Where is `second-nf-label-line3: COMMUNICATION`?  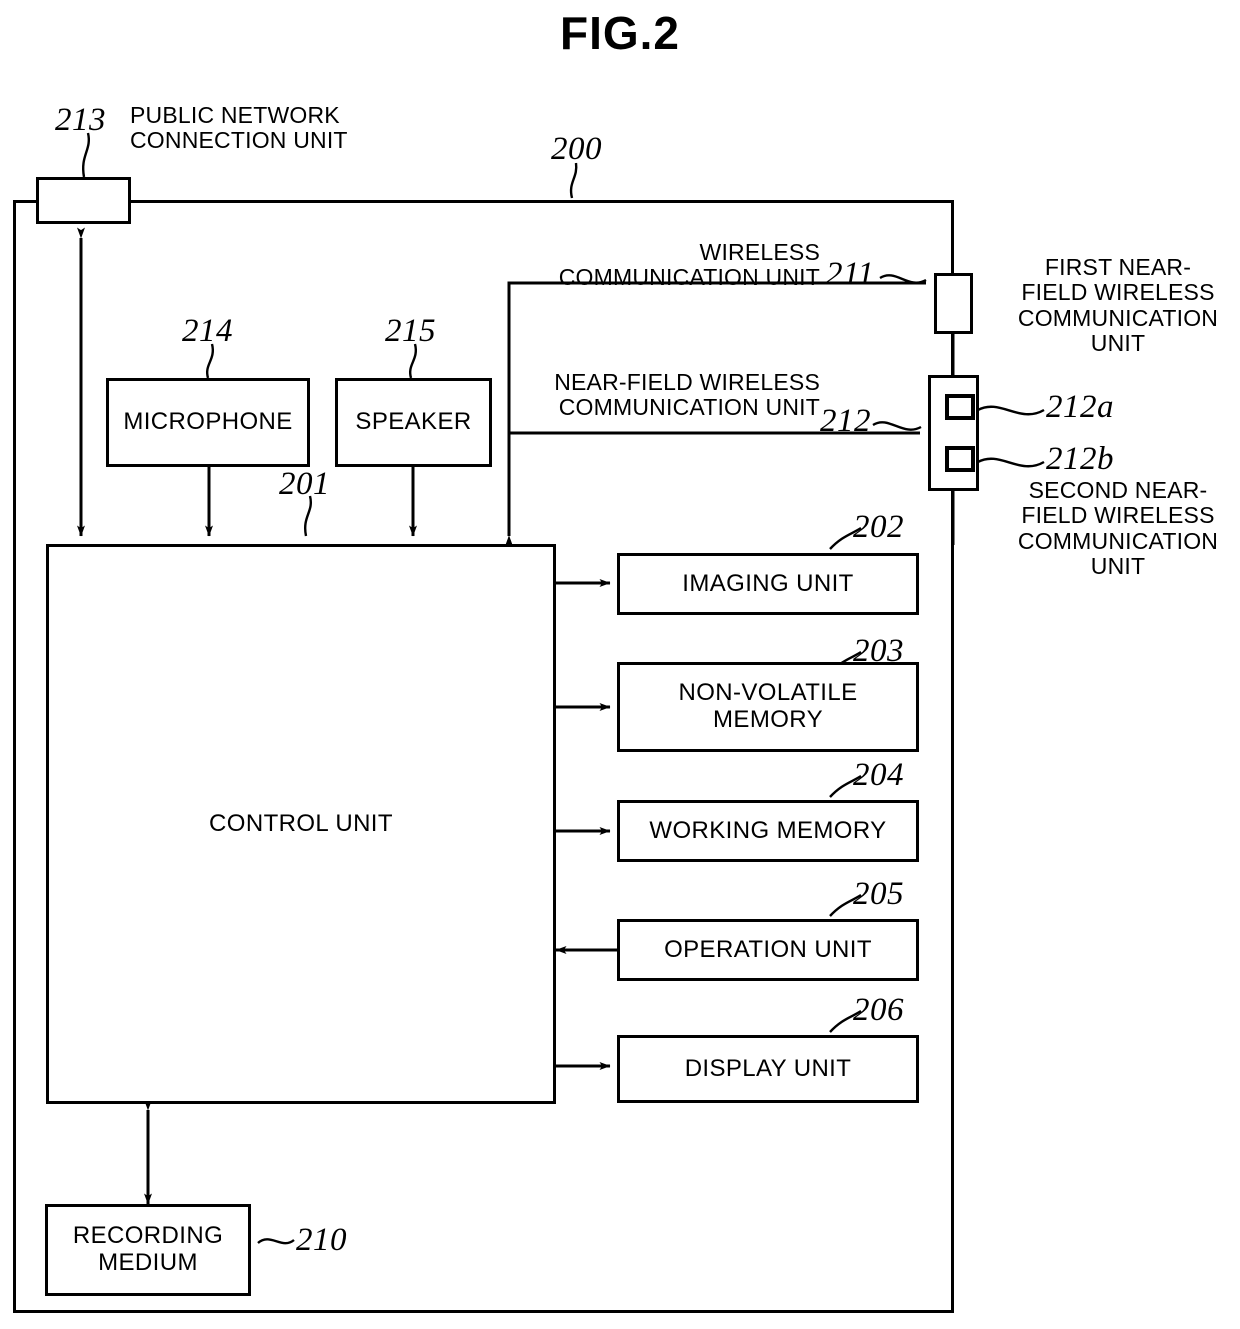
second-nf-label-line3: COMMUNICATION is located at coordinates (1118, 540).